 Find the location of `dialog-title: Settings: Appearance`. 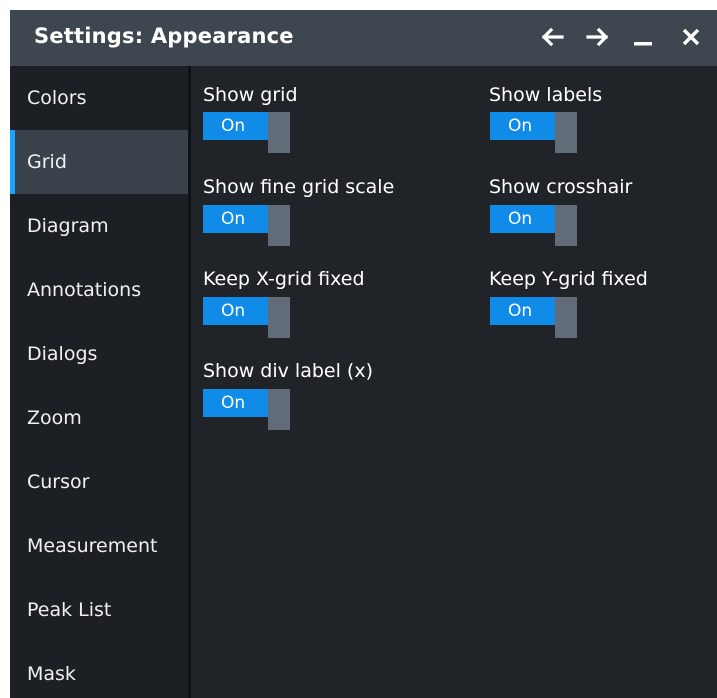

dialog-title: Settings: Appearance is located at coordinates (164, 36).